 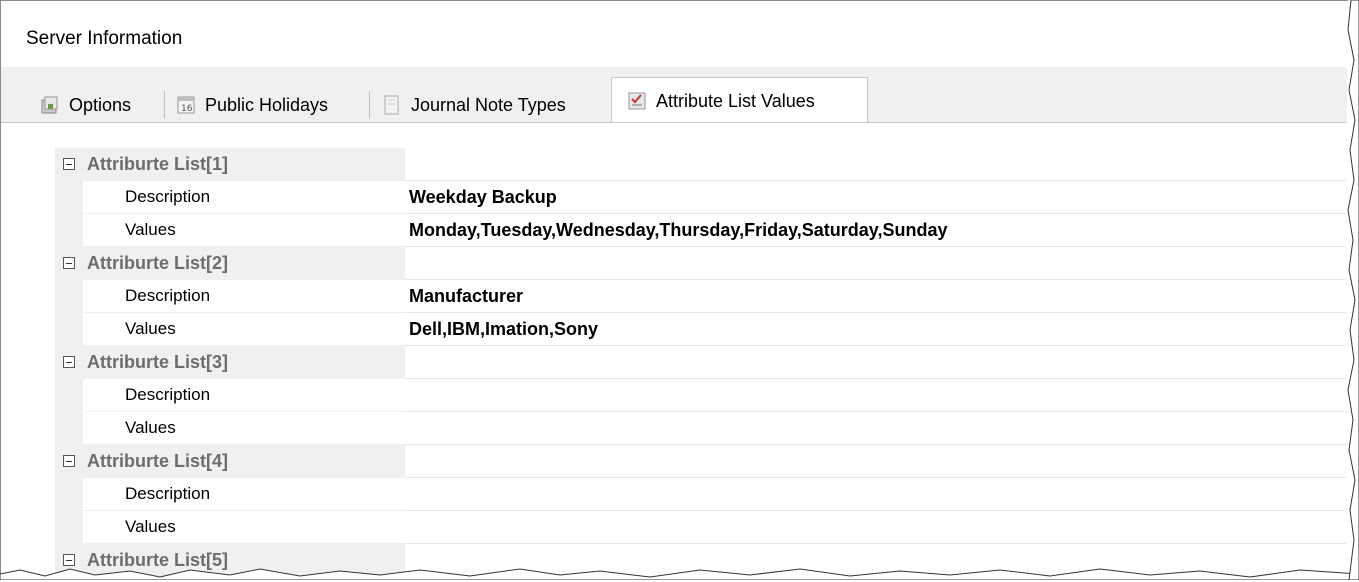 What do you see at coordinates (187, 109) in the screenshot?
I see `svg-text: 16` at bounding box center [187, 109].